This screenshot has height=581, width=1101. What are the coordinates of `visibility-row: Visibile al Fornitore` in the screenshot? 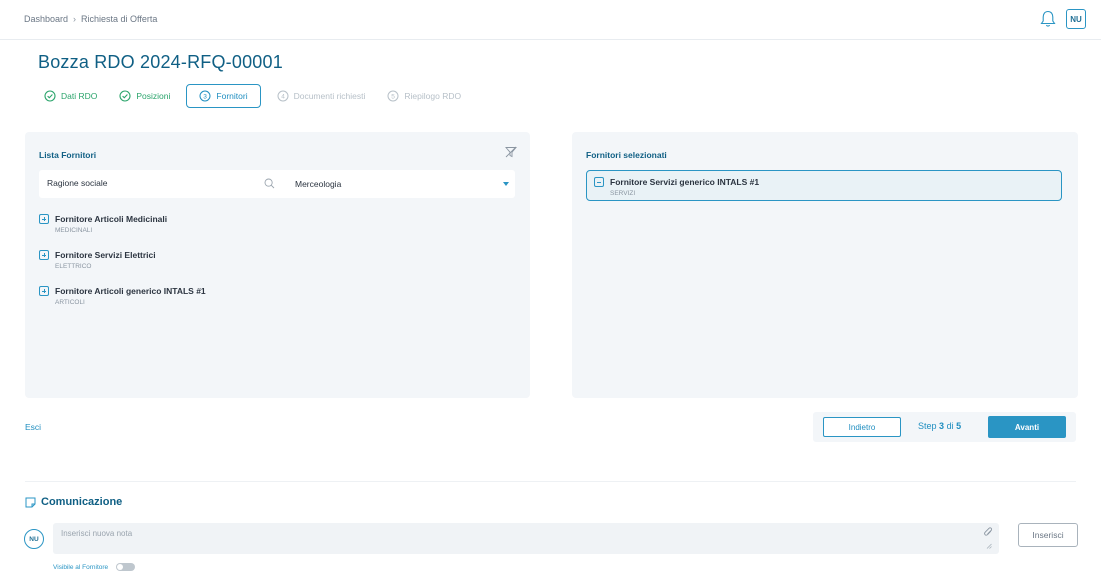 It's located at (94, 567).